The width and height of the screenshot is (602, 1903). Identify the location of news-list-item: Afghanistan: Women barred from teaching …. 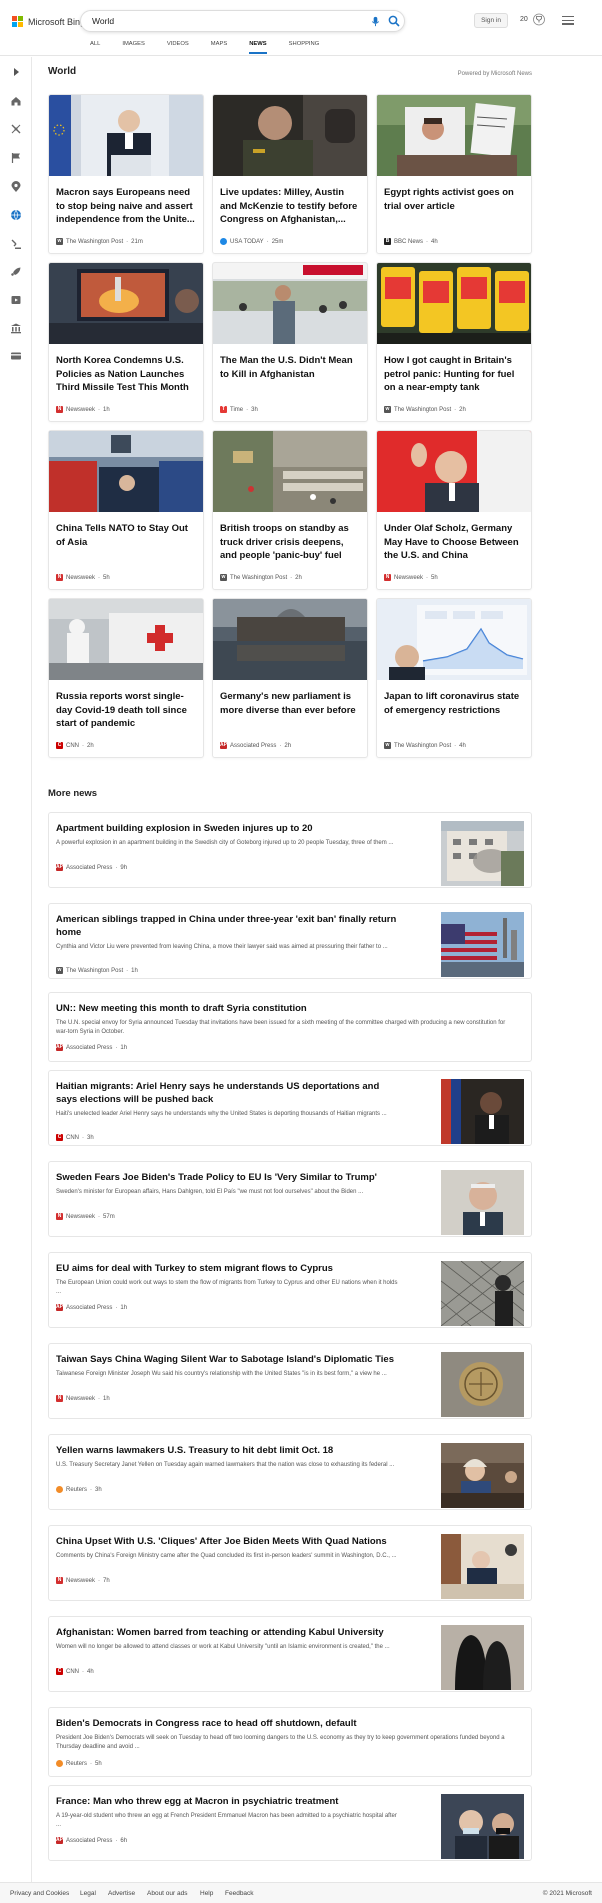
(290, 1654).